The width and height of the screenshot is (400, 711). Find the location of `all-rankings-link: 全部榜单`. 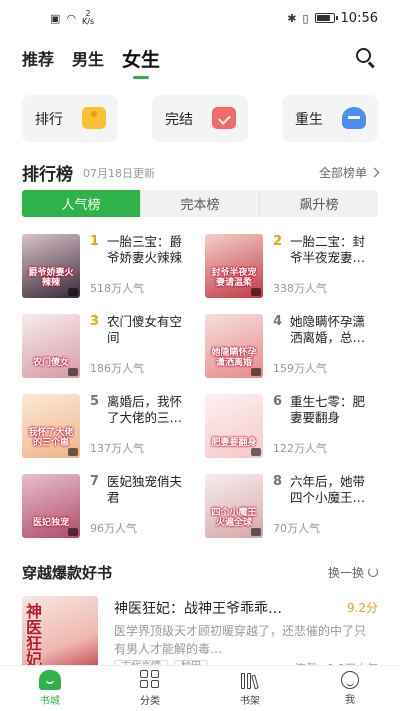

all-rankings-link: 全部榜单 is located at coordinates (349, 172).